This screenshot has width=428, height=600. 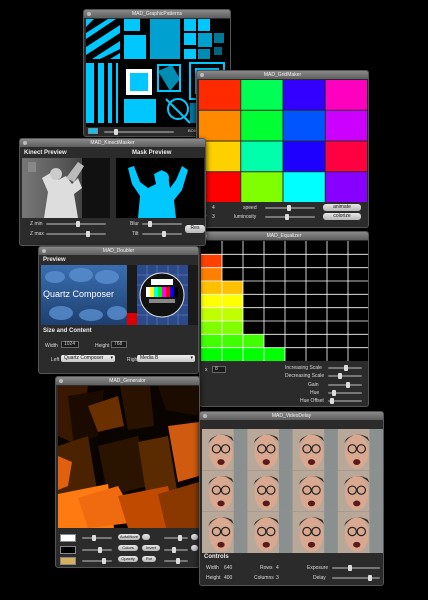 What do you see at coordinates (93, 131) in the screenshot?
I see `color-swatch` at bounding box center [93, 131].